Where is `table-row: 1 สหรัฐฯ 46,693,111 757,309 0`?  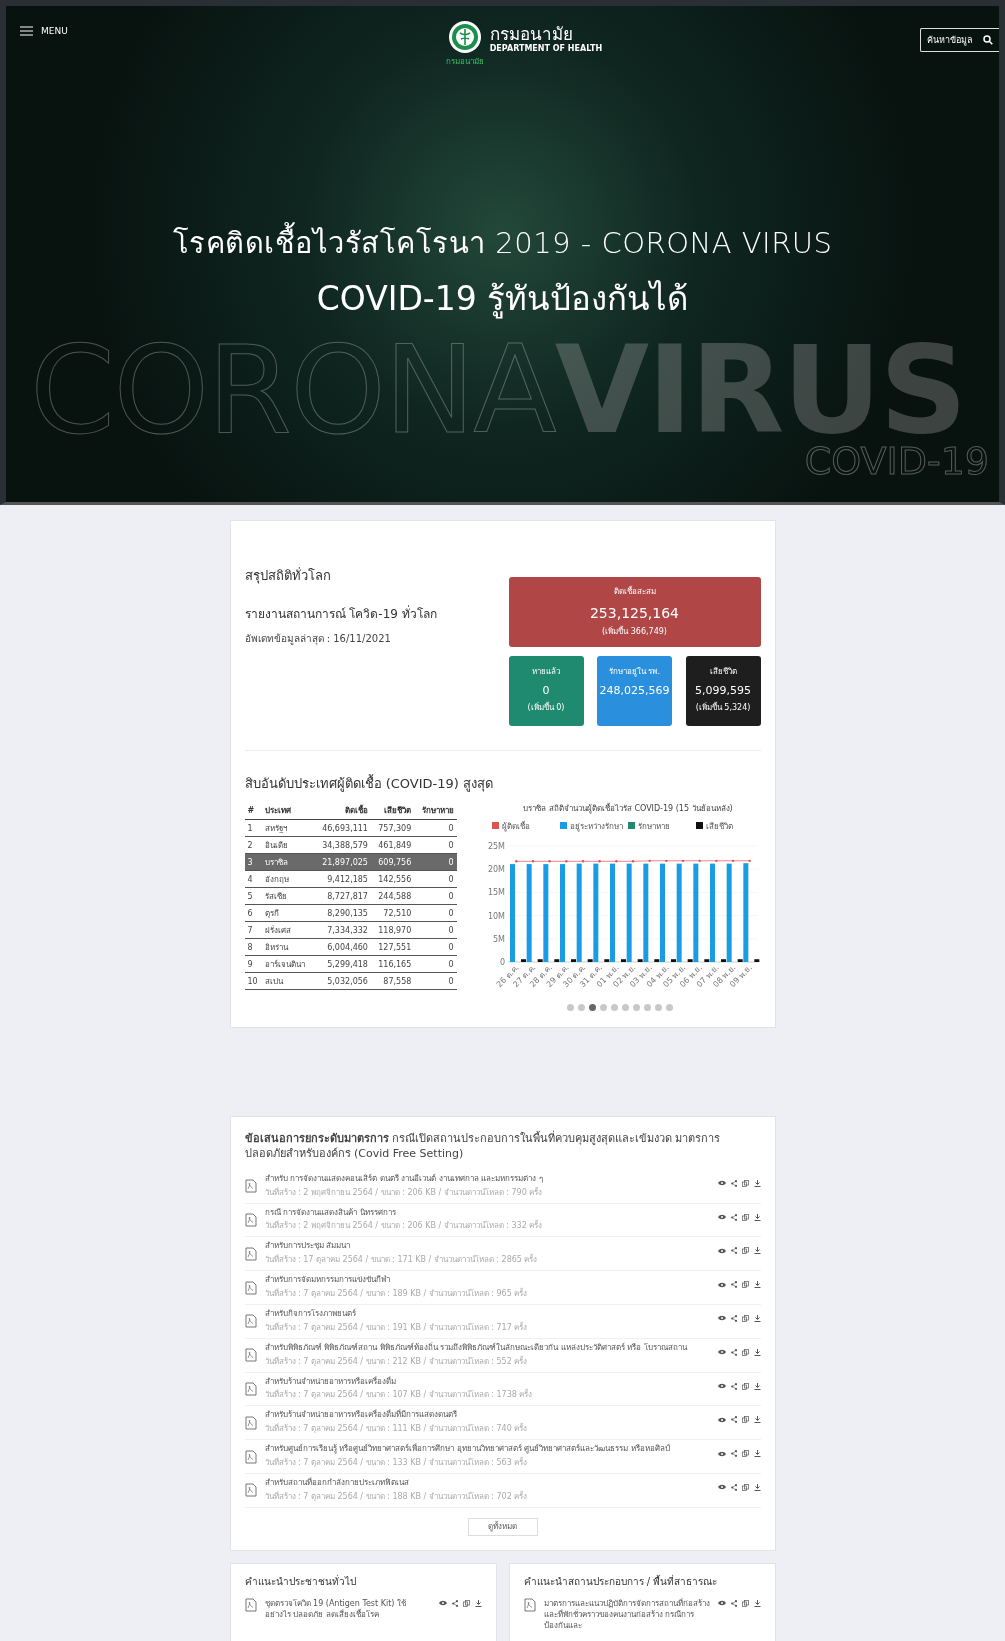 table-row: 1 สหรัฐฯ 46,693,111 757,309 0 is located at coordinates (350, 828).